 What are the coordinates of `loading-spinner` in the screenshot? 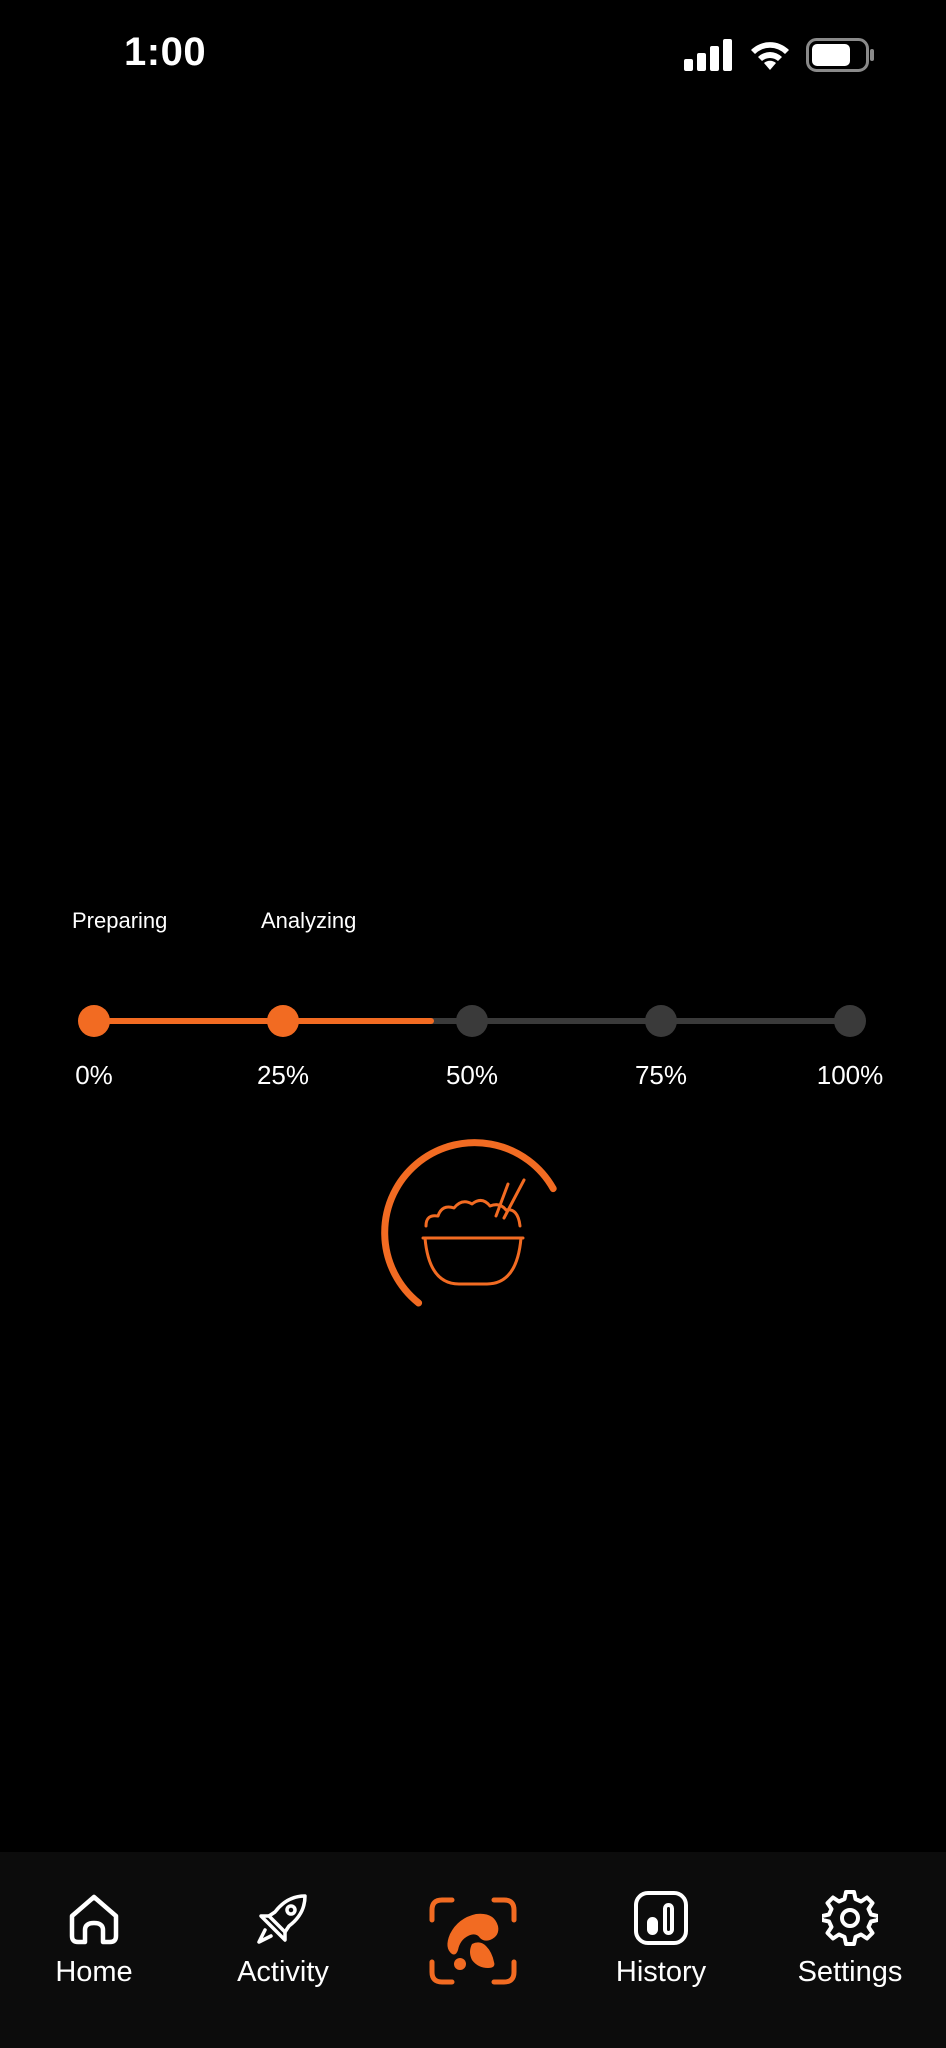 It's located at (469, 1223).